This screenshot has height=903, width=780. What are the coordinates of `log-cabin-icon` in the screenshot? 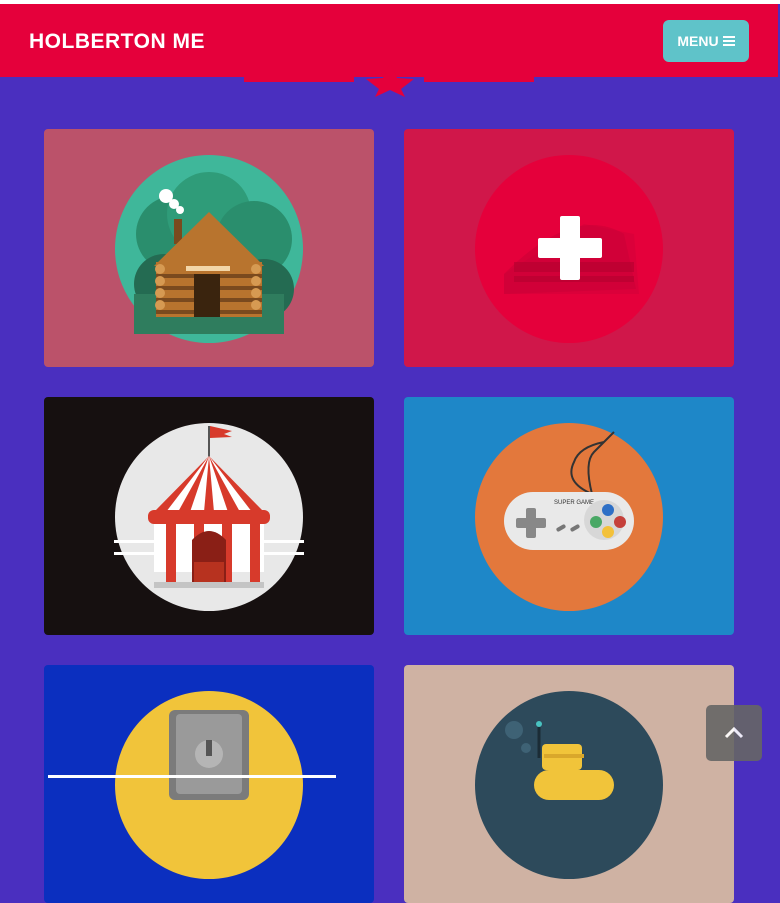 It's located at (209, 249).